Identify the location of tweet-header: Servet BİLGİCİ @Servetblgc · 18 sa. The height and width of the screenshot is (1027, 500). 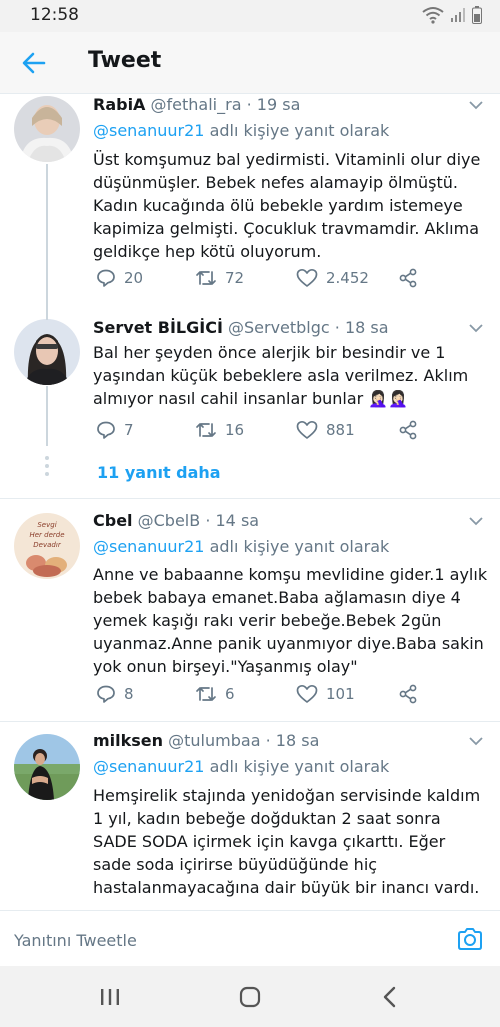
(241, 327).